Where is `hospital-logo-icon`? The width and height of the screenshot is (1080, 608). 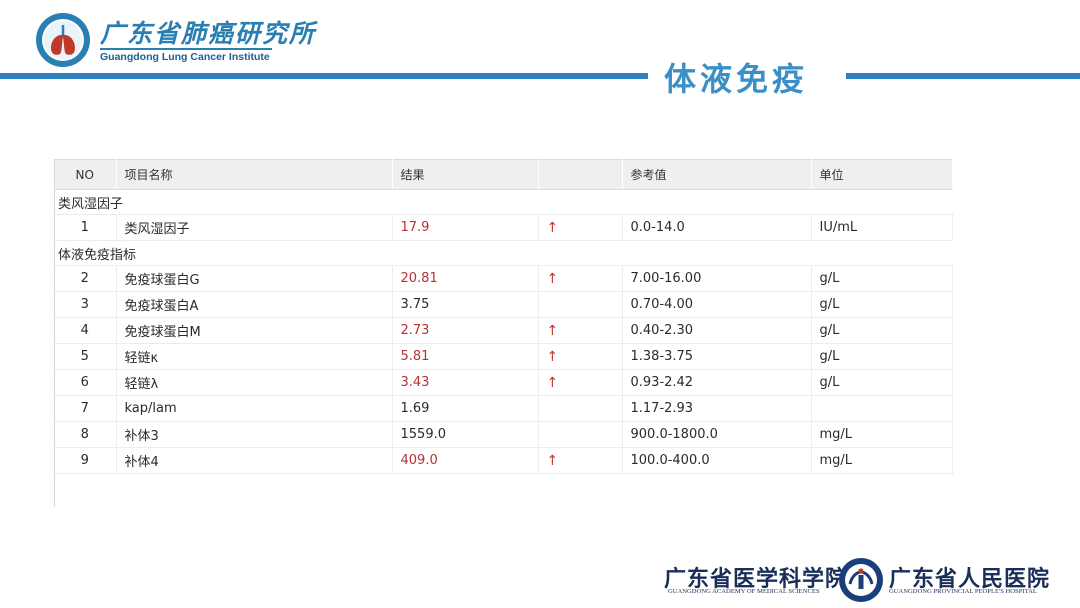
hospital-logo-icon is located at coordinates (861, 580).